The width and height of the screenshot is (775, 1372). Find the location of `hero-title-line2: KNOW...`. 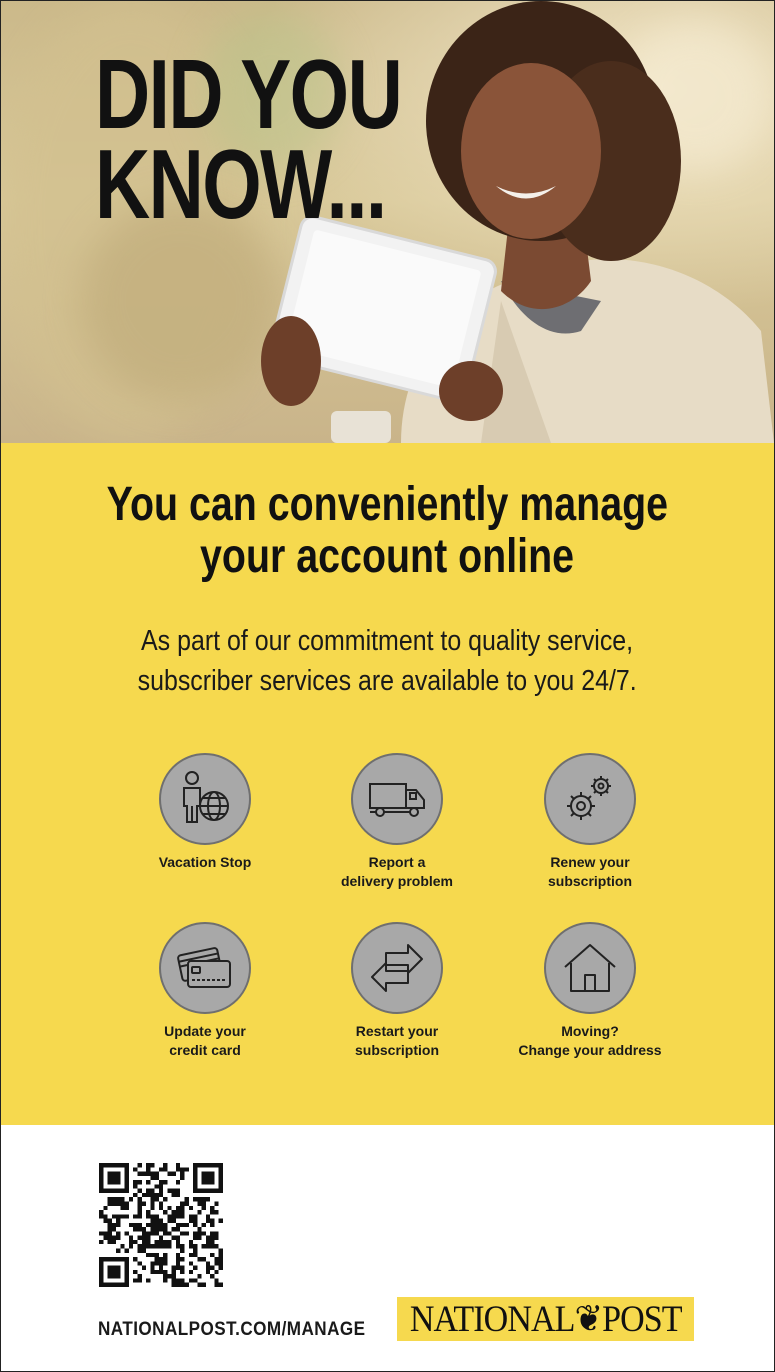

hero-title-line2: KNOW... is located at coordinates (241, 184).